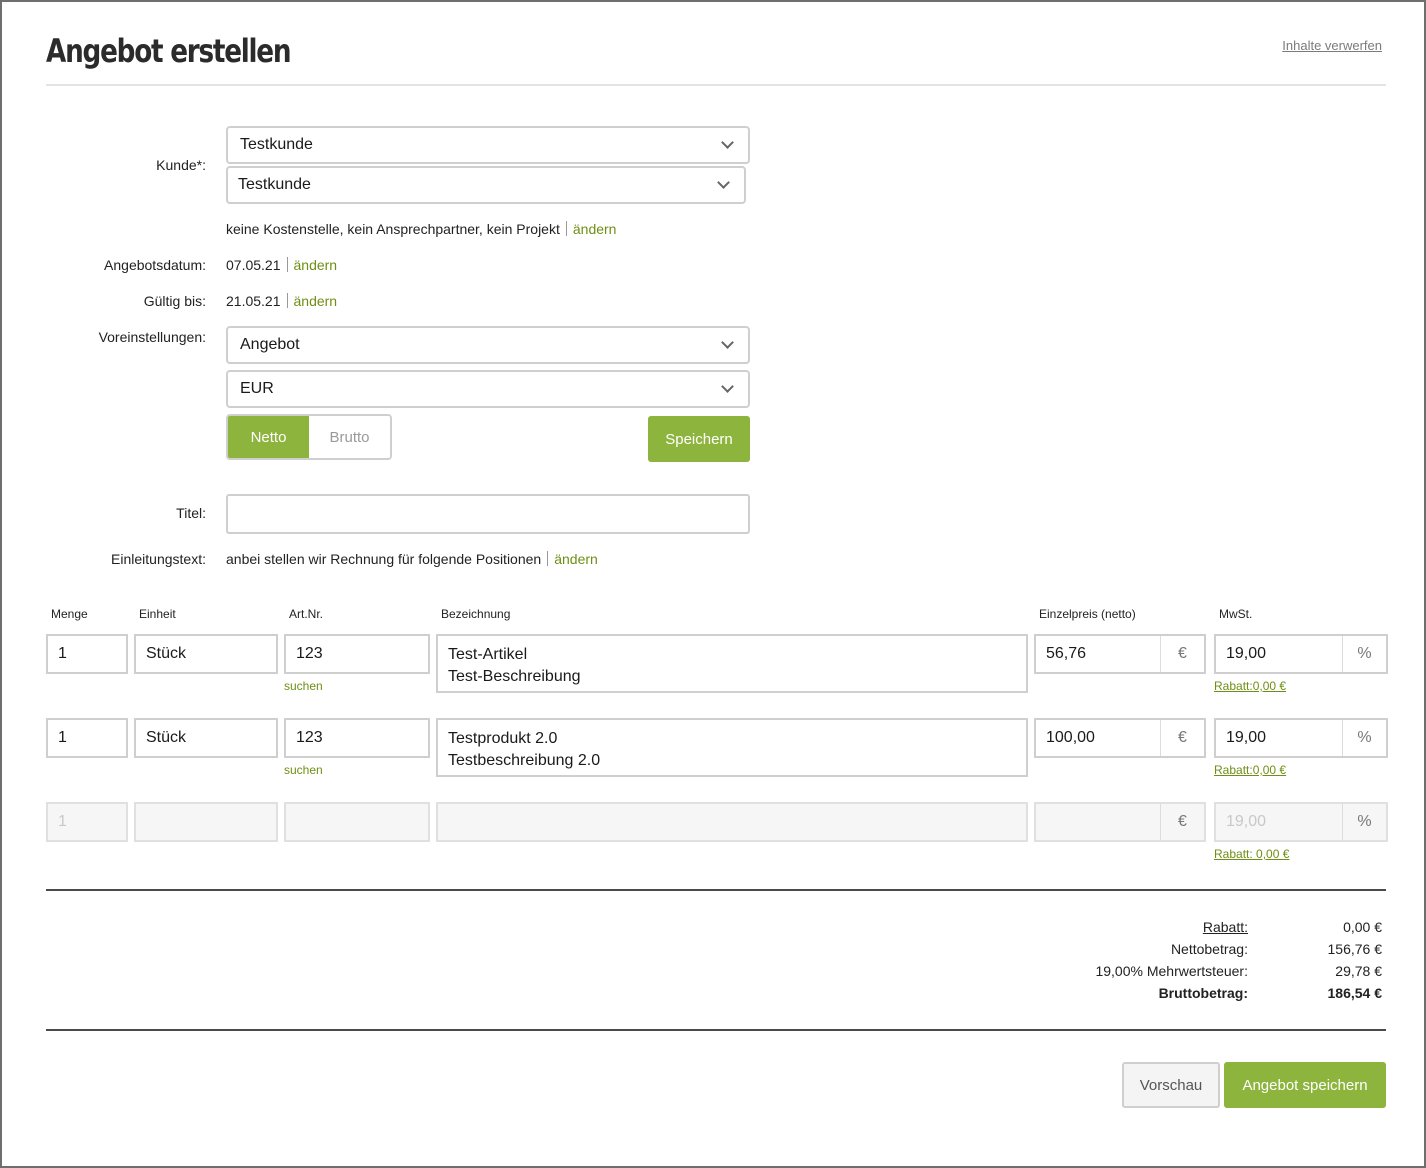 The width and height of the screenshot is (1426, 1168). Describe the element at coordinates (1120, 822) in the screenshot. I see `new-row-price-input: €` at that location.